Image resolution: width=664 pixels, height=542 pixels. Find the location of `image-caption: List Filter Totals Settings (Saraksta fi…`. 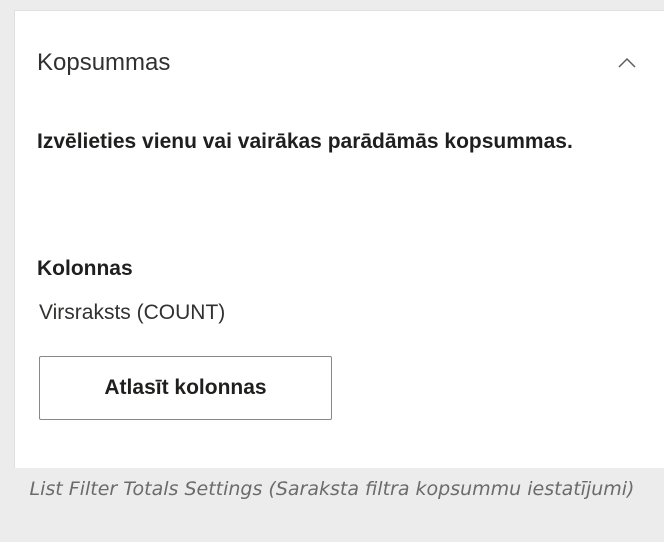

image-caption: List Filter Totals Settings (Saraksta fi… is located at coordinates (332, 489).